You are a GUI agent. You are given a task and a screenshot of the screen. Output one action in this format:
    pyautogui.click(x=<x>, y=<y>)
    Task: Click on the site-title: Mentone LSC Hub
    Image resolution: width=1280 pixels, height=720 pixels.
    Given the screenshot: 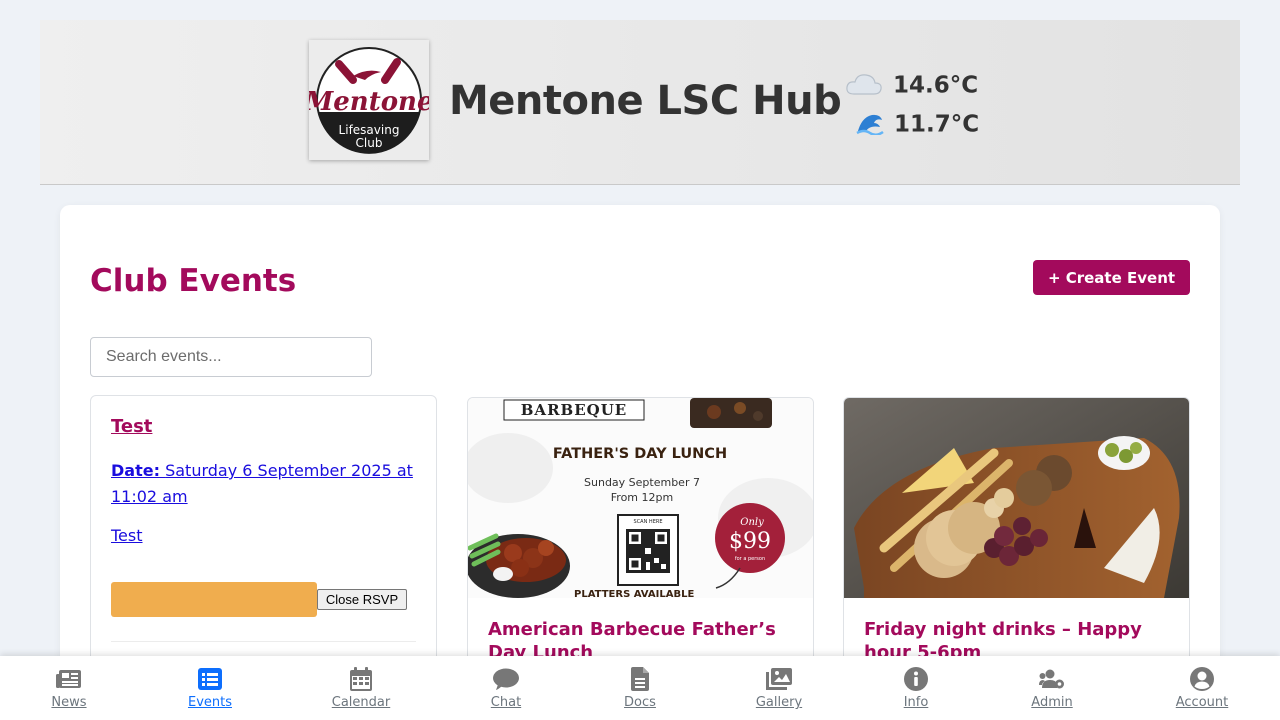 What is the action you would take?
    pyautogui.click(x=645, y=101)
    